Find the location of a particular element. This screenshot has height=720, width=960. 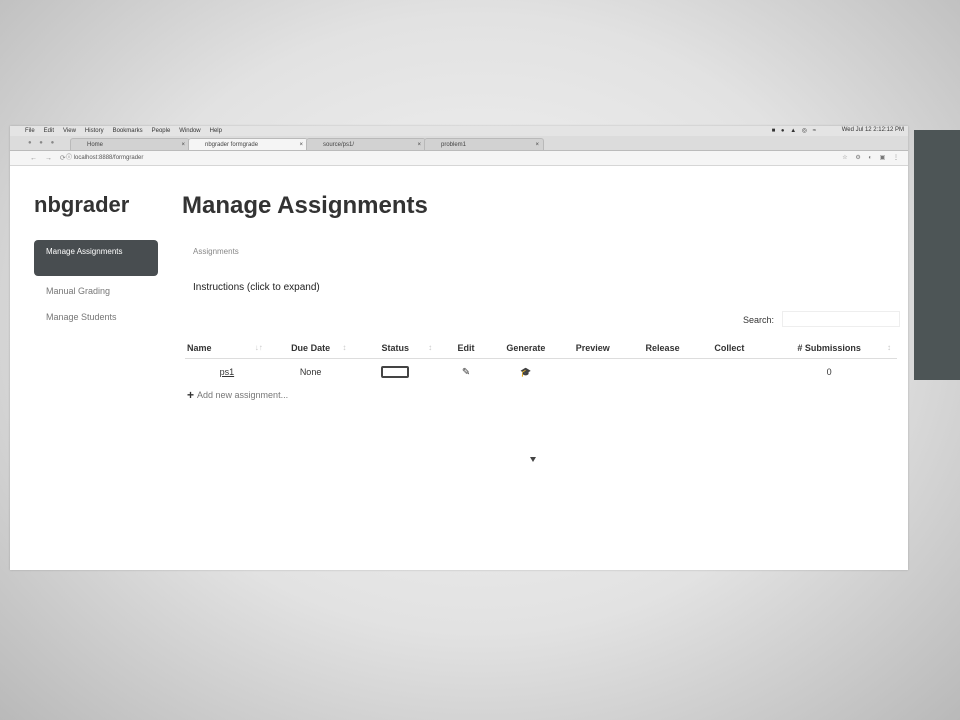

breadcrumb: Assignments is located at coordinates (216, 251).